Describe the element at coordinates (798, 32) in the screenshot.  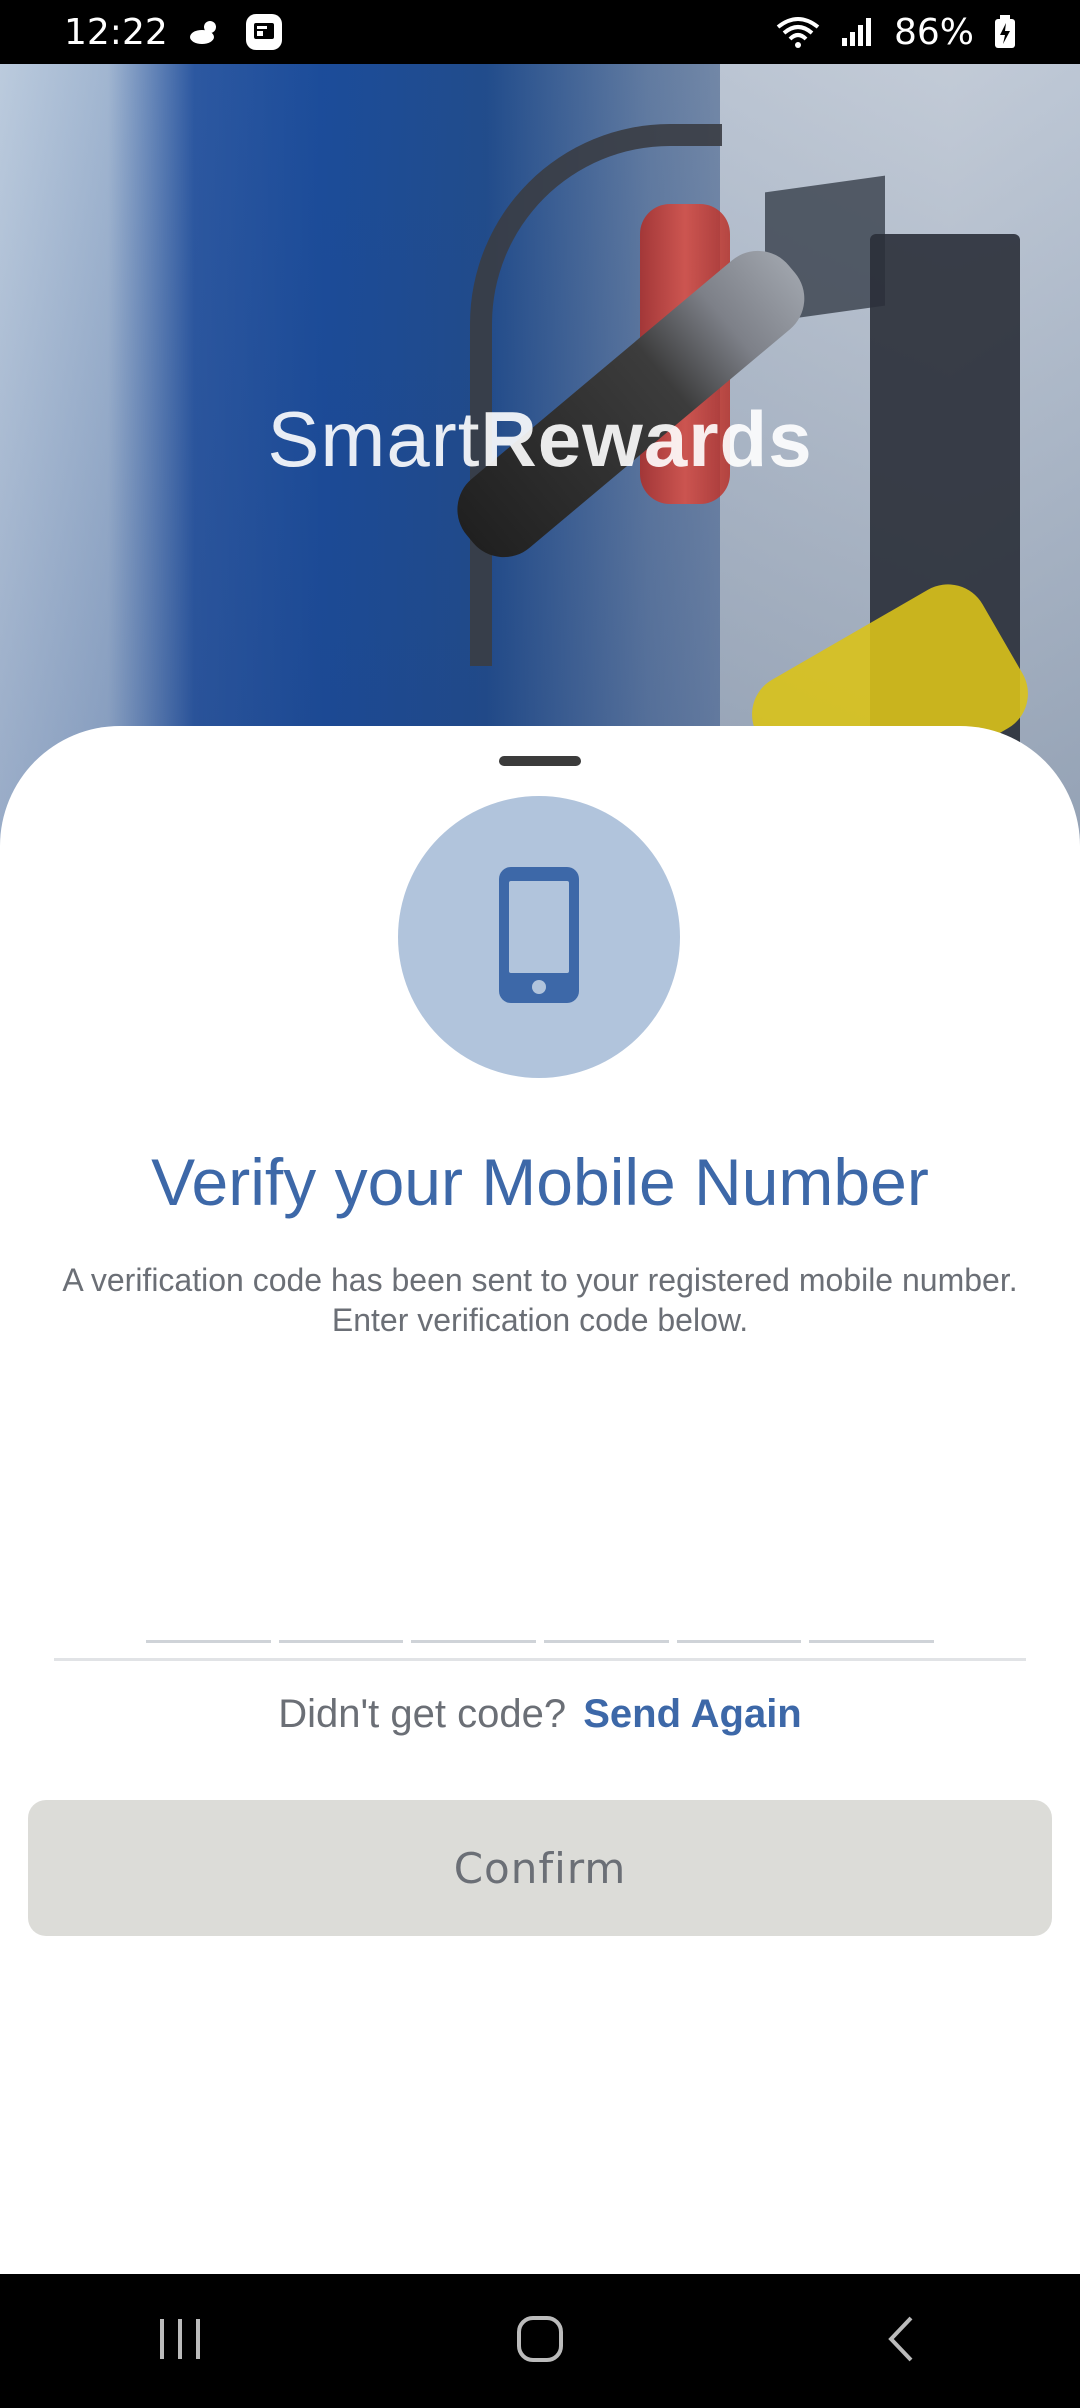
I see `wifi-icon` at that location.